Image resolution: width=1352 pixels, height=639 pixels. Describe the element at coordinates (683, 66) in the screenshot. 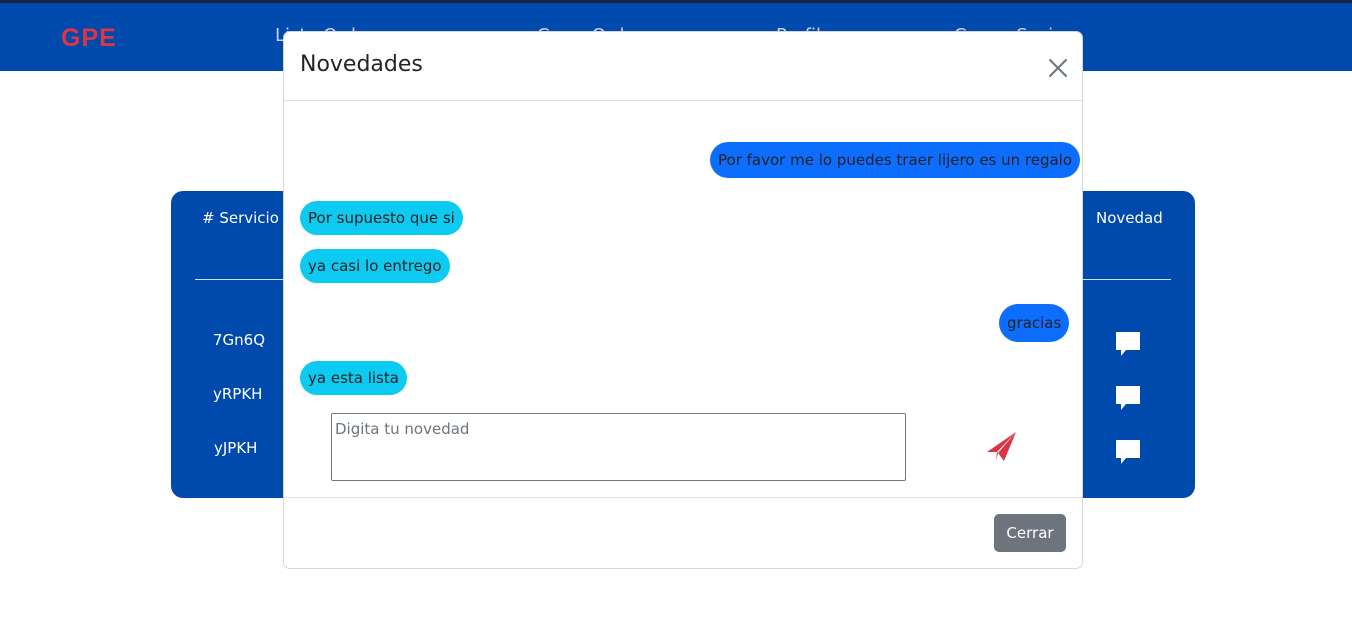

I see `modal-header: Novedades` at that location.